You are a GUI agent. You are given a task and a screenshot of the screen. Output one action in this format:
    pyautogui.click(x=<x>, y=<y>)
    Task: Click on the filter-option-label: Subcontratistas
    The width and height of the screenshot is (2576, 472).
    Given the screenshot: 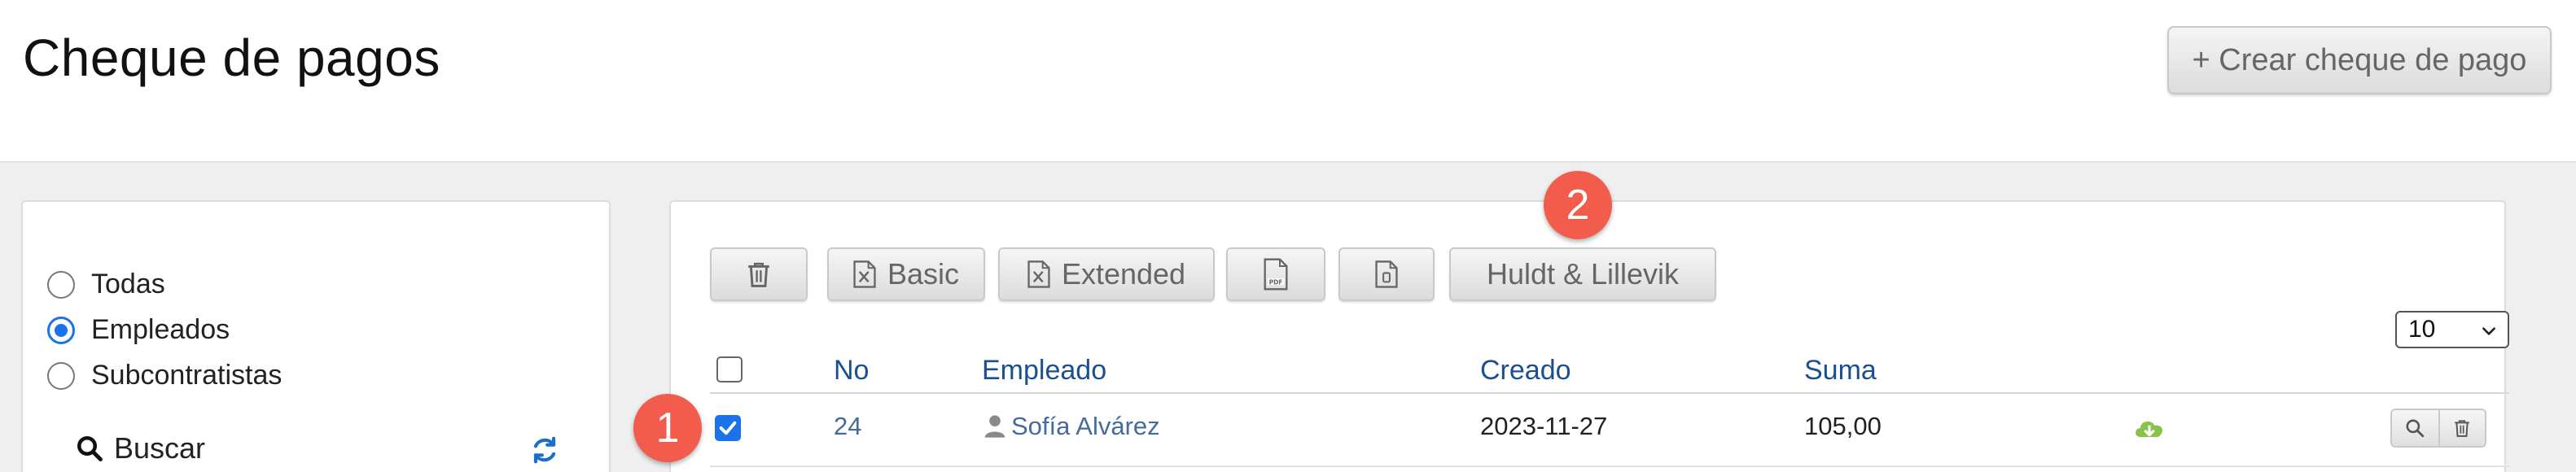 What is the action you would take?
    pyautogui.click(x=187, y=375)
    